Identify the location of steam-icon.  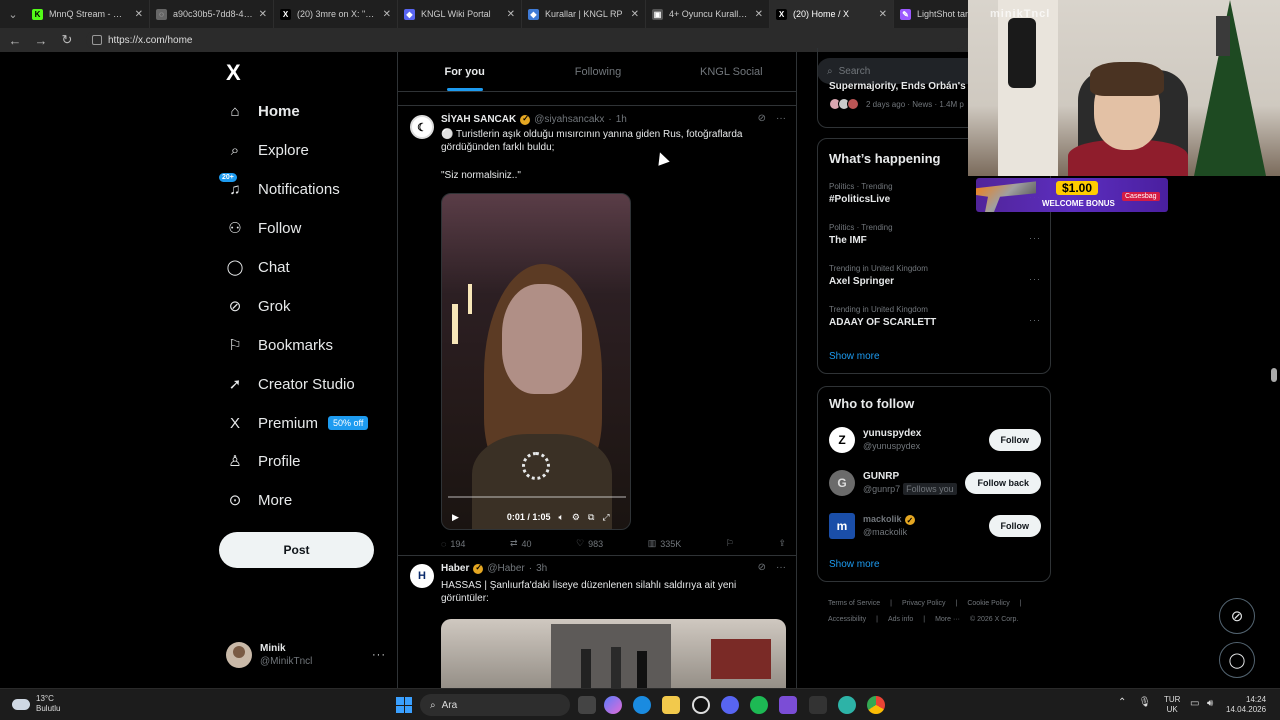
(701, 705).